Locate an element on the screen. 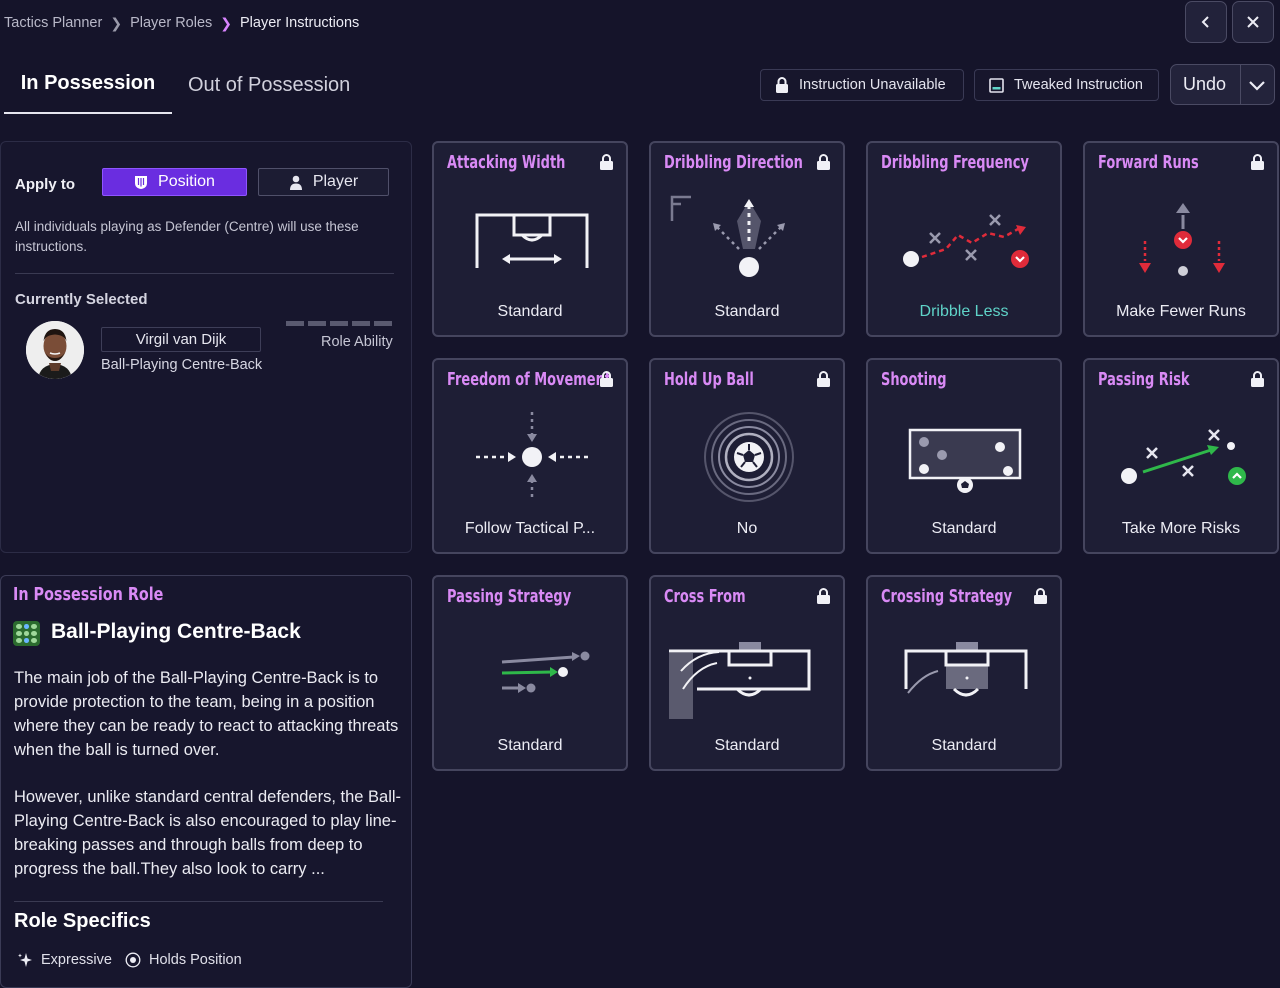  instruction-card-dribbling-direction: Dribbling Direction Standard is located at coordinates (747, 239).